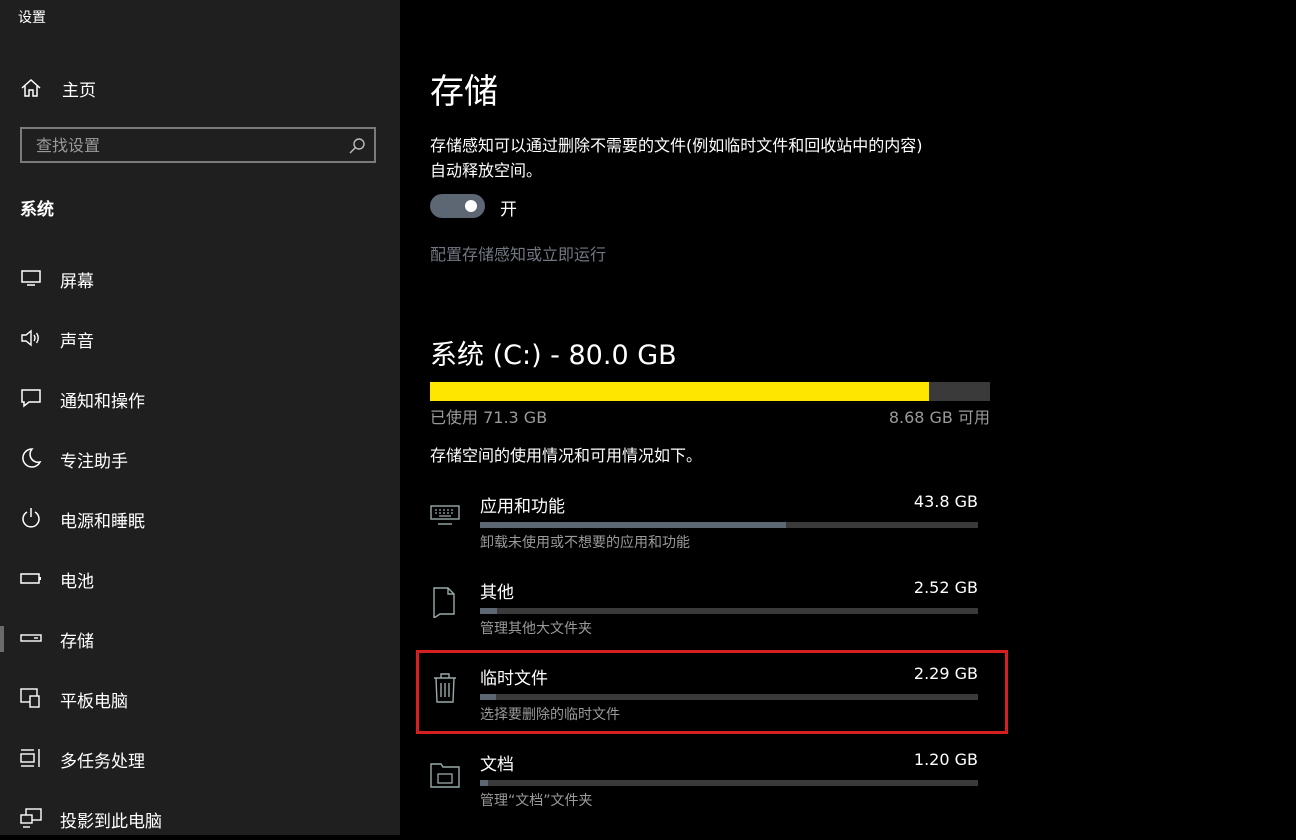  I want to click on search-icon, so click(357, 146).